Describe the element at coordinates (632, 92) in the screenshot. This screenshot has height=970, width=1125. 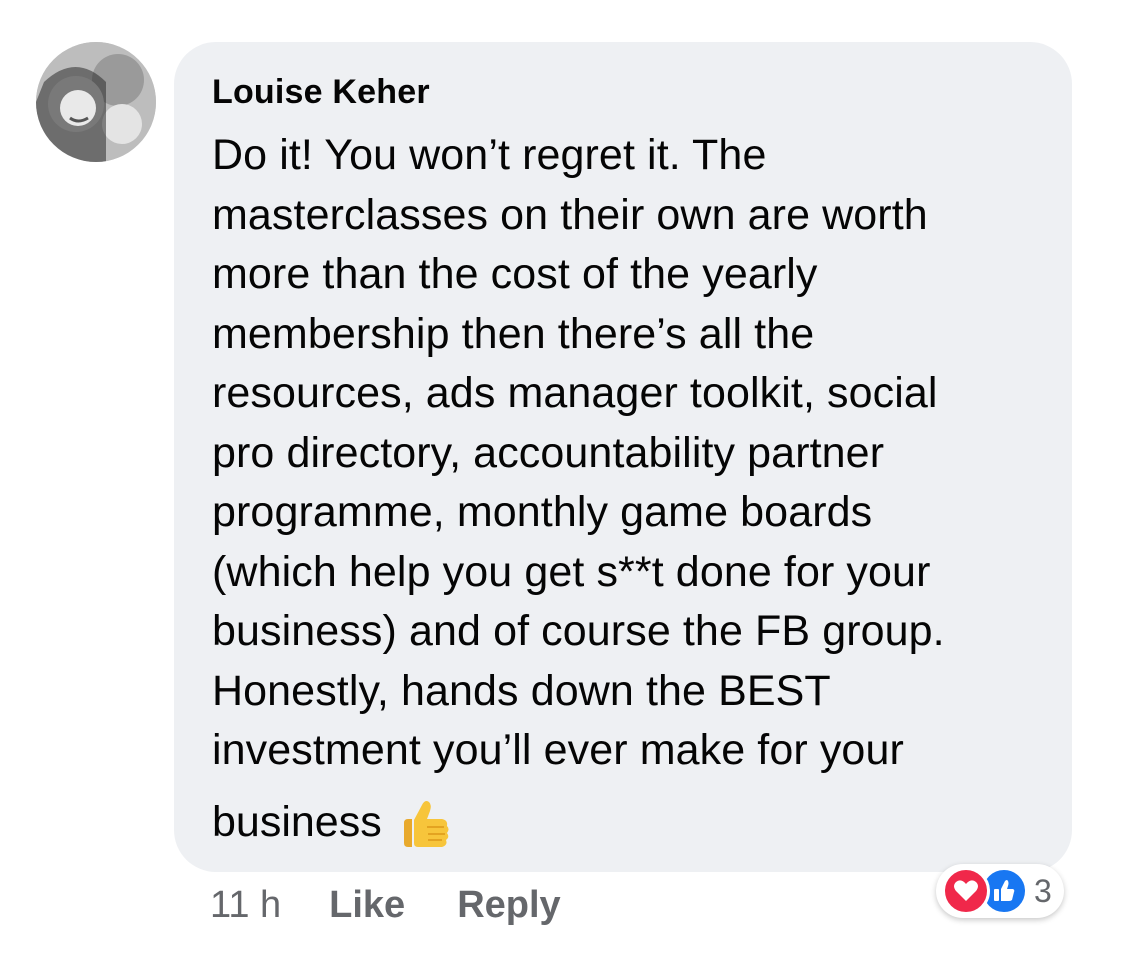
I see `comment-author: Louise Keher` at that location.